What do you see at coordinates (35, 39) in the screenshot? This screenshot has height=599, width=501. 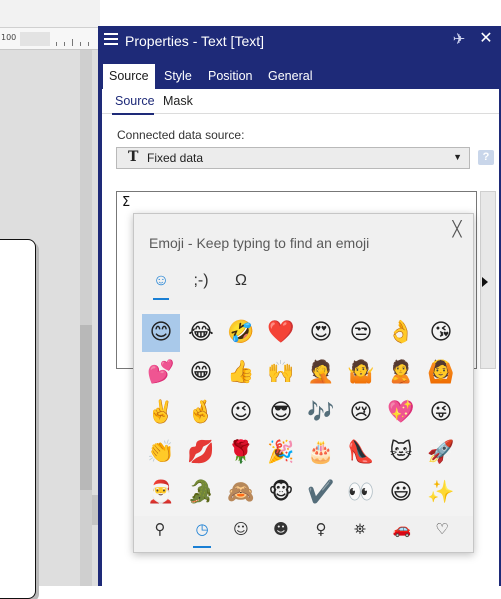 I see `ruler-shade` at bounding box center [35, 39].